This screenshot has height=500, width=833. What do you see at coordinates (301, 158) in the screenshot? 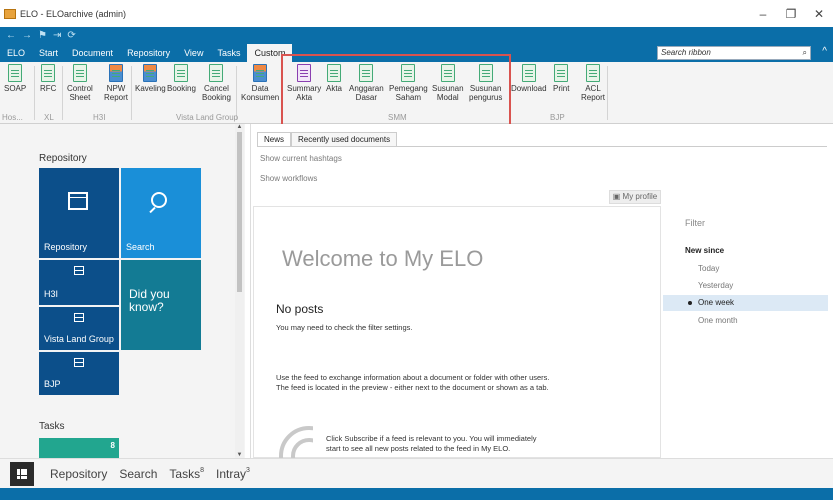
I see `show-hashtags-link: Show current hashtags` at bounding box center [301, 158].